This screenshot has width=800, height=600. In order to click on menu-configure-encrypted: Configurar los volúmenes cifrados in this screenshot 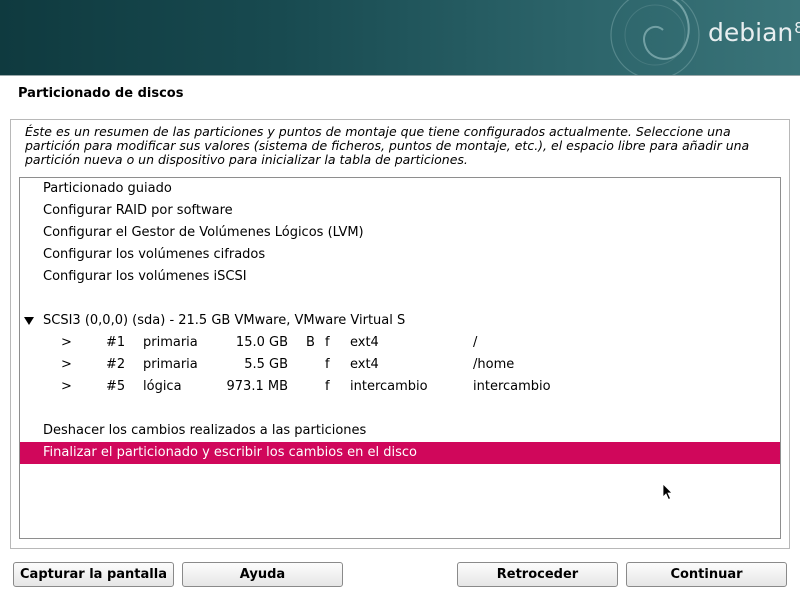, I will do `click(400, 255)`.